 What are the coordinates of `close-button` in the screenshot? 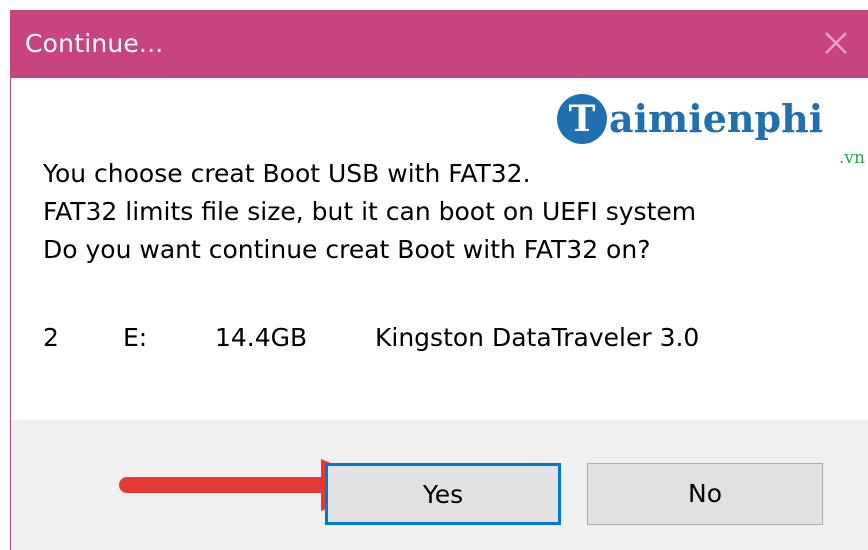 It's located at (837, 44).